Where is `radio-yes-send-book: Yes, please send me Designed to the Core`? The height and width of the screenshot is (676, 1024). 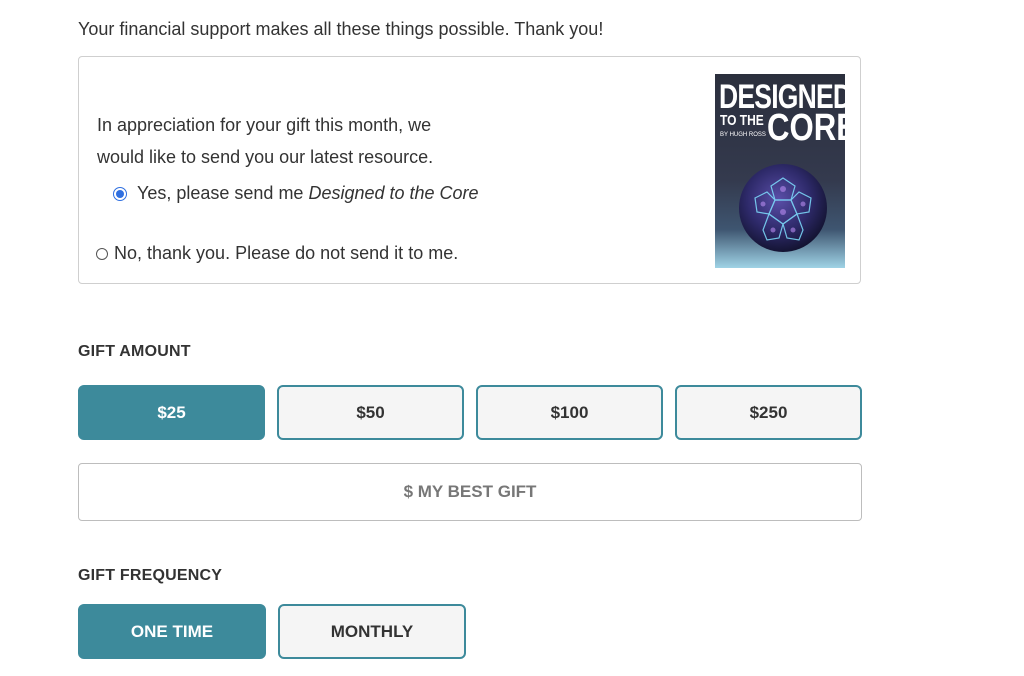
radio-yes-send-book: Yes, please send me Designed to the Core is located at coordinates (296, 193).